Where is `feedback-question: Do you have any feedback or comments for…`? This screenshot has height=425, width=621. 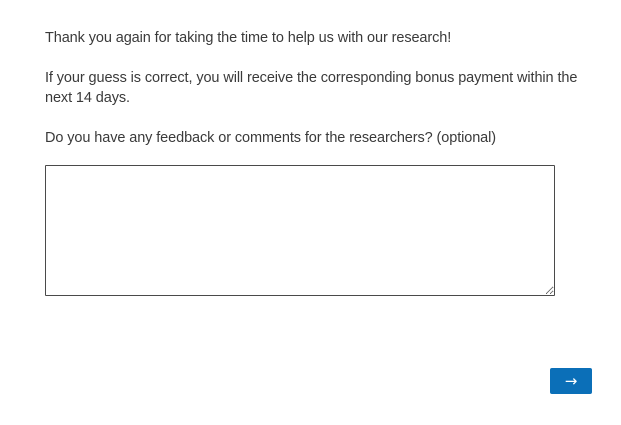 feedback-question: Do you have any feedback or comments for… is located at coordinates (270, 138).